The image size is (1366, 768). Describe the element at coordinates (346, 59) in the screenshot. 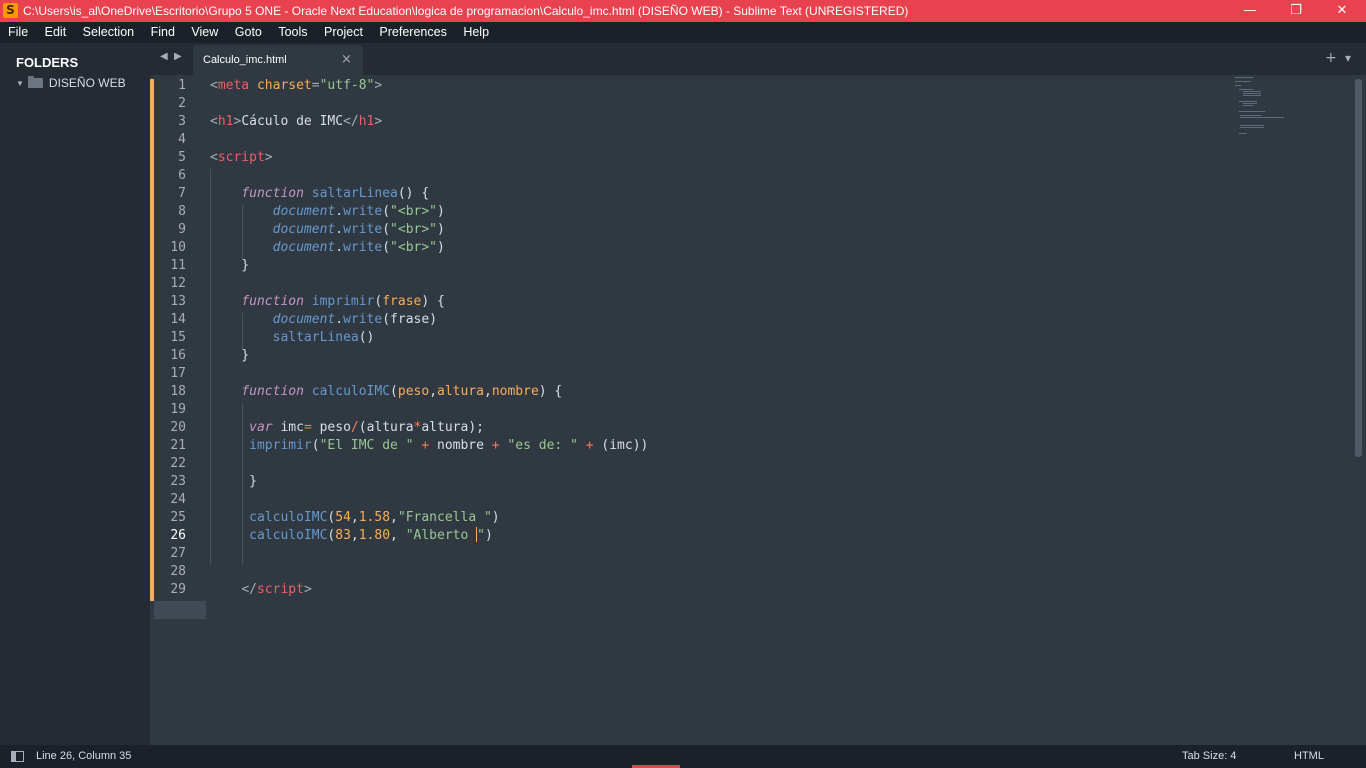

I see `tab-close-icon: ×` at that location.